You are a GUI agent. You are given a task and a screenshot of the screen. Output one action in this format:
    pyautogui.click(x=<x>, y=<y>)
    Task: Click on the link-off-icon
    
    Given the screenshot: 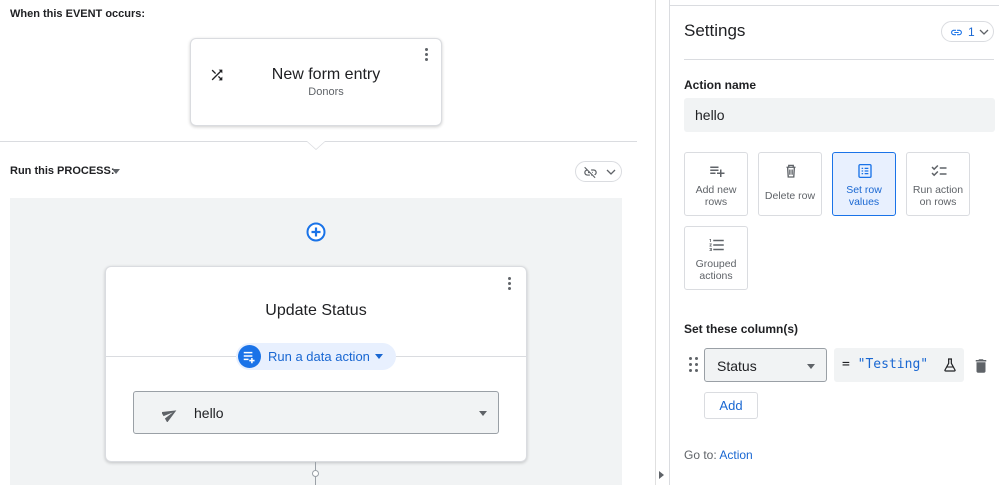 What is the action you would take?
    pyautogui.click(x=590, y=172)
    